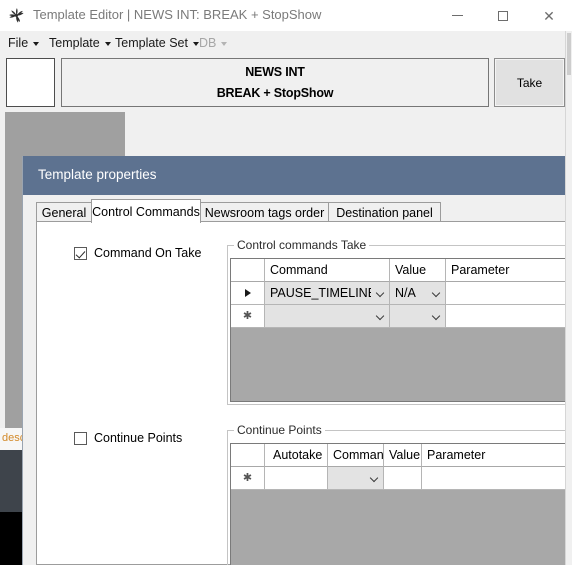 The width and height of the screenshot is (572, 565). I want to click on dialog-title-bar: Template properties, so click(297, 175).